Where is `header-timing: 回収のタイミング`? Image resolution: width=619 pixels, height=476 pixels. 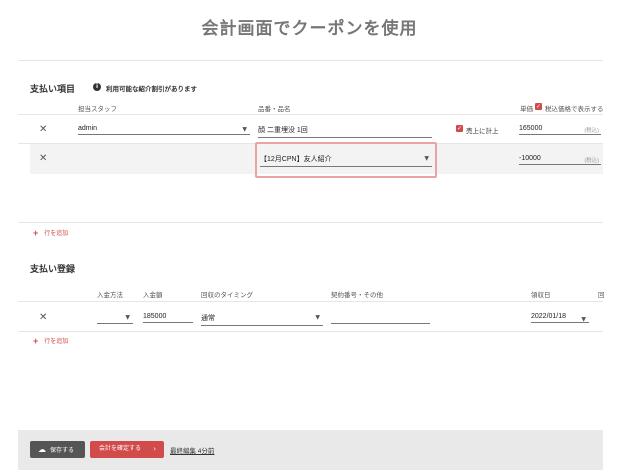
header-timing: 回収のタイミング is located at coordinates (227, 295).